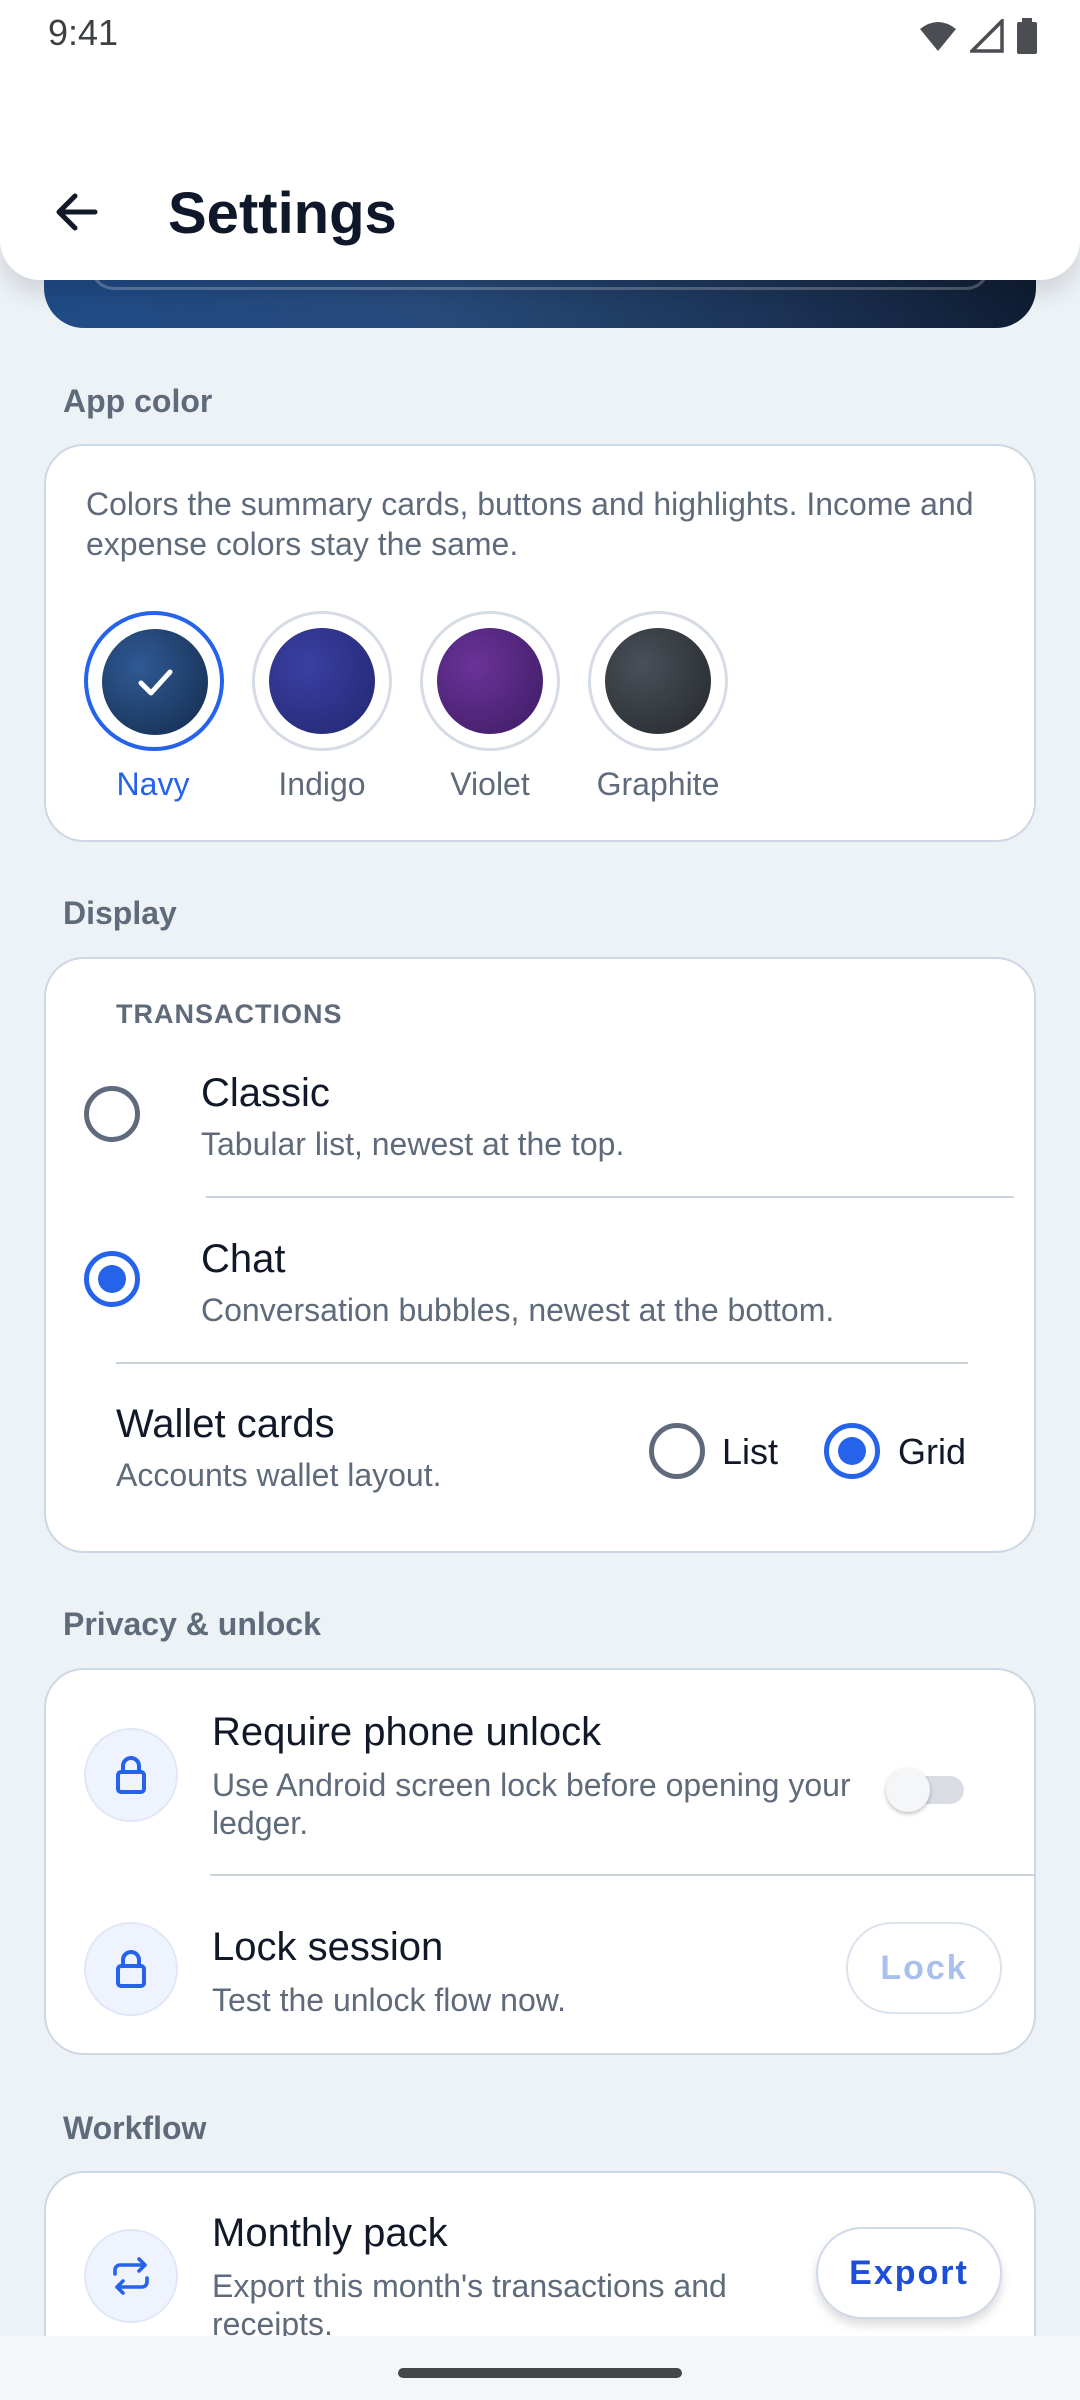 The image size is (1080, 2400). I want to click on check-icon, so click(155, 682).